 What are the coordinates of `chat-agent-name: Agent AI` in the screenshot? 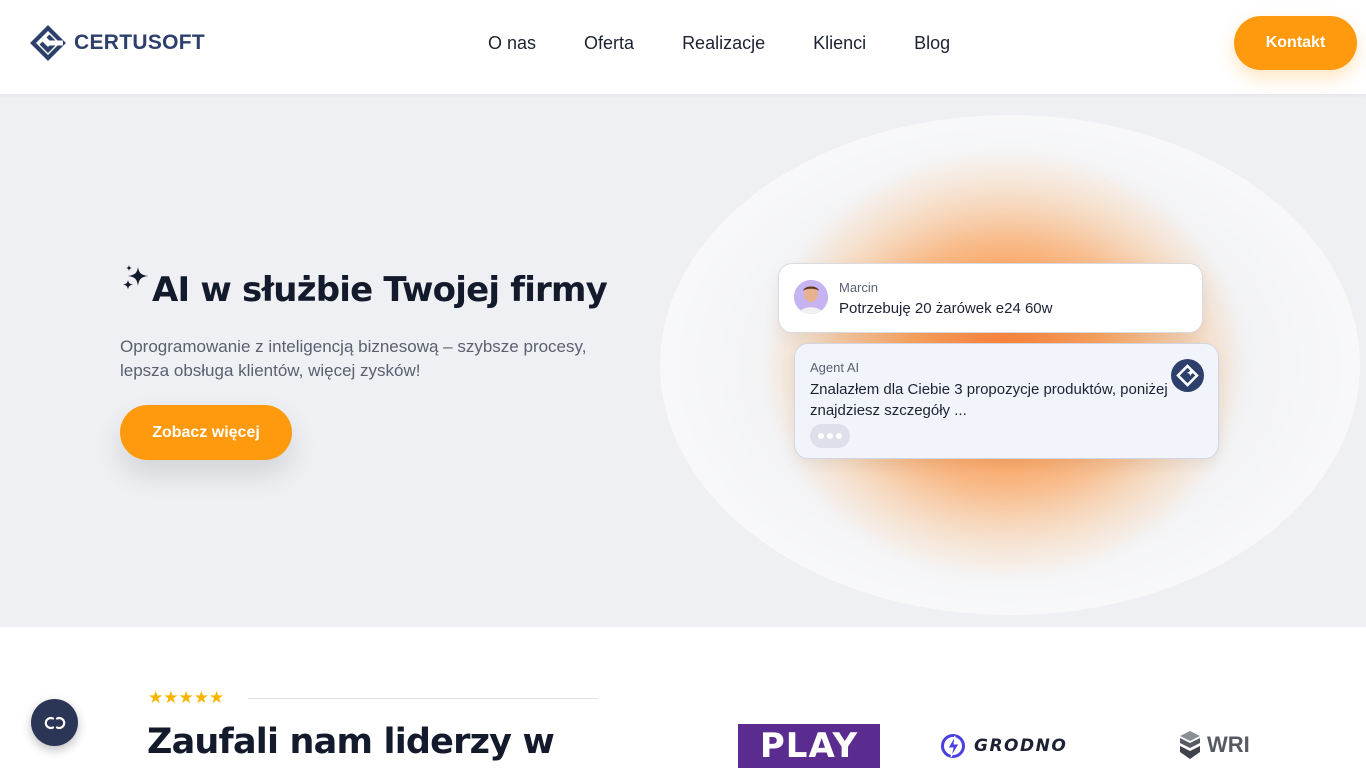 It's located at (835, 367).